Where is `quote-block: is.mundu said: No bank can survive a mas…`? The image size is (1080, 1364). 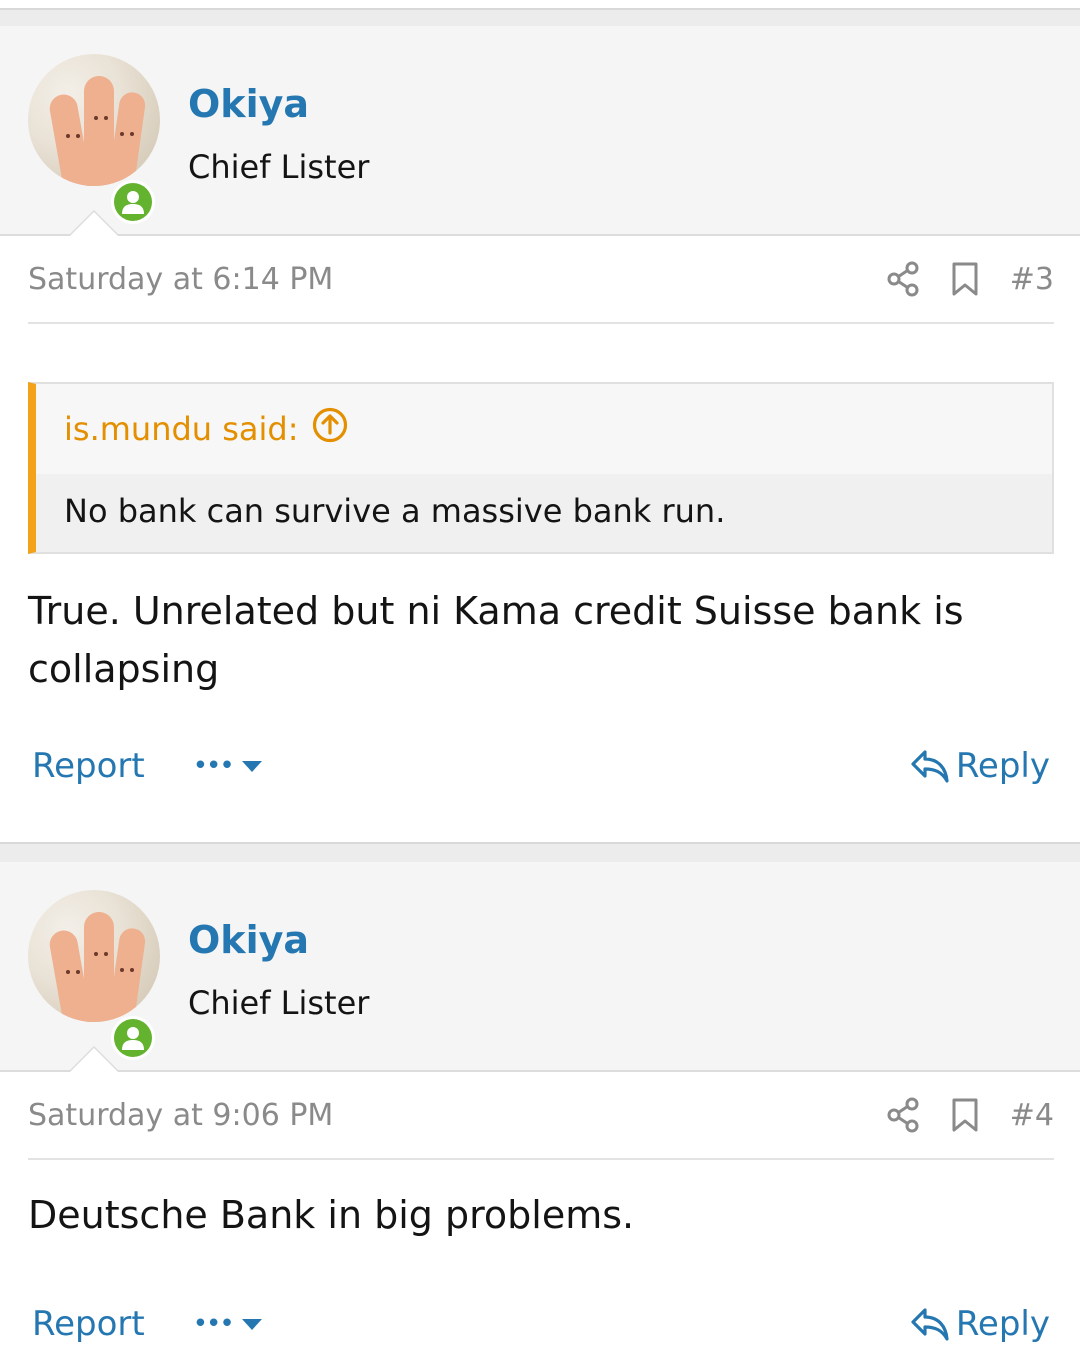 quote-block: is.mundu said: No bank can survive a mas… is located at coordinates (541, 468).